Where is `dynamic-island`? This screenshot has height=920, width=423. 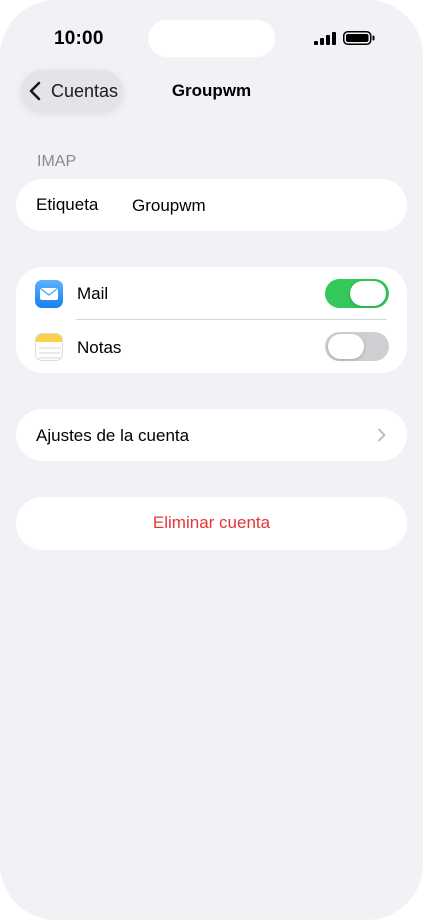
dynamic-island is located at coordinates (211, 38).